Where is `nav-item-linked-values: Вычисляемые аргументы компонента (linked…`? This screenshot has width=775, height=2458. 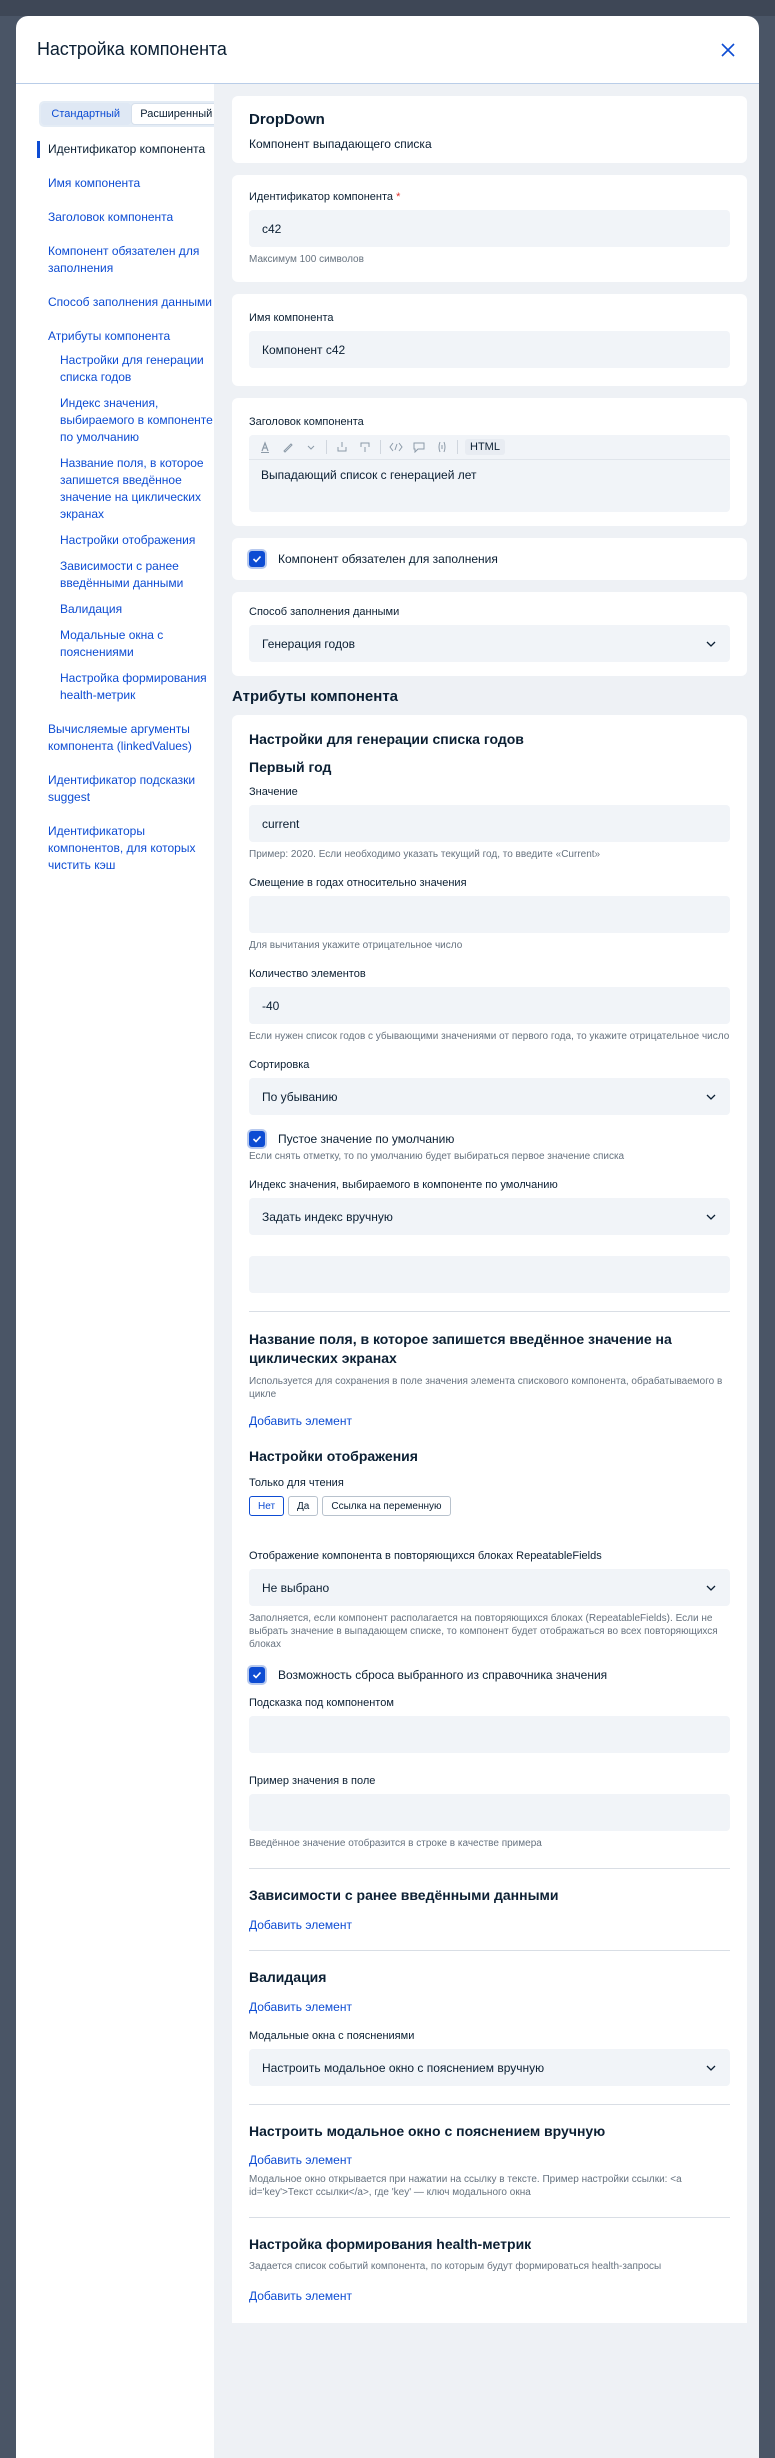
nav-item-linked-values: Вычисляемые аргументы компонента (linked… is located at coordinates (125, 738).